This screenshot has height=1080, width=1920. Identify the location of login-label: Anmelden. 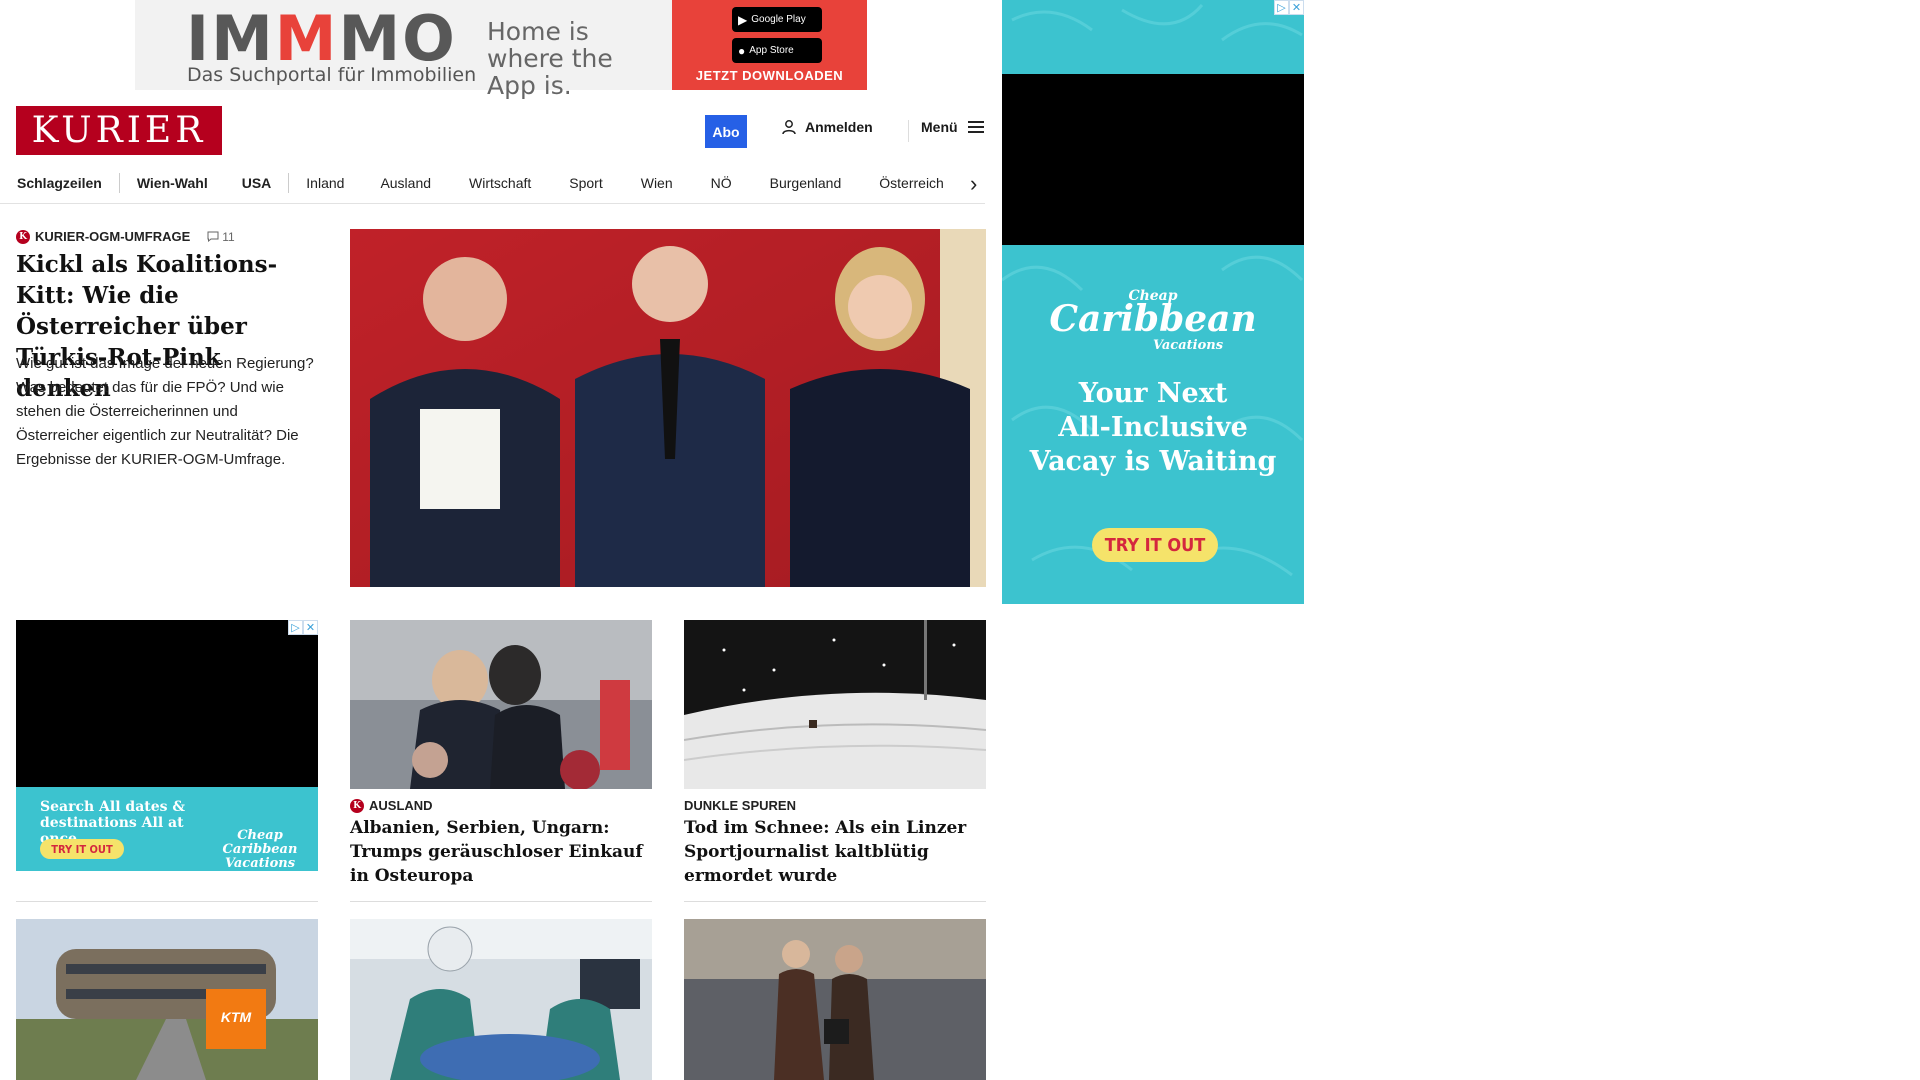
(839, 127).